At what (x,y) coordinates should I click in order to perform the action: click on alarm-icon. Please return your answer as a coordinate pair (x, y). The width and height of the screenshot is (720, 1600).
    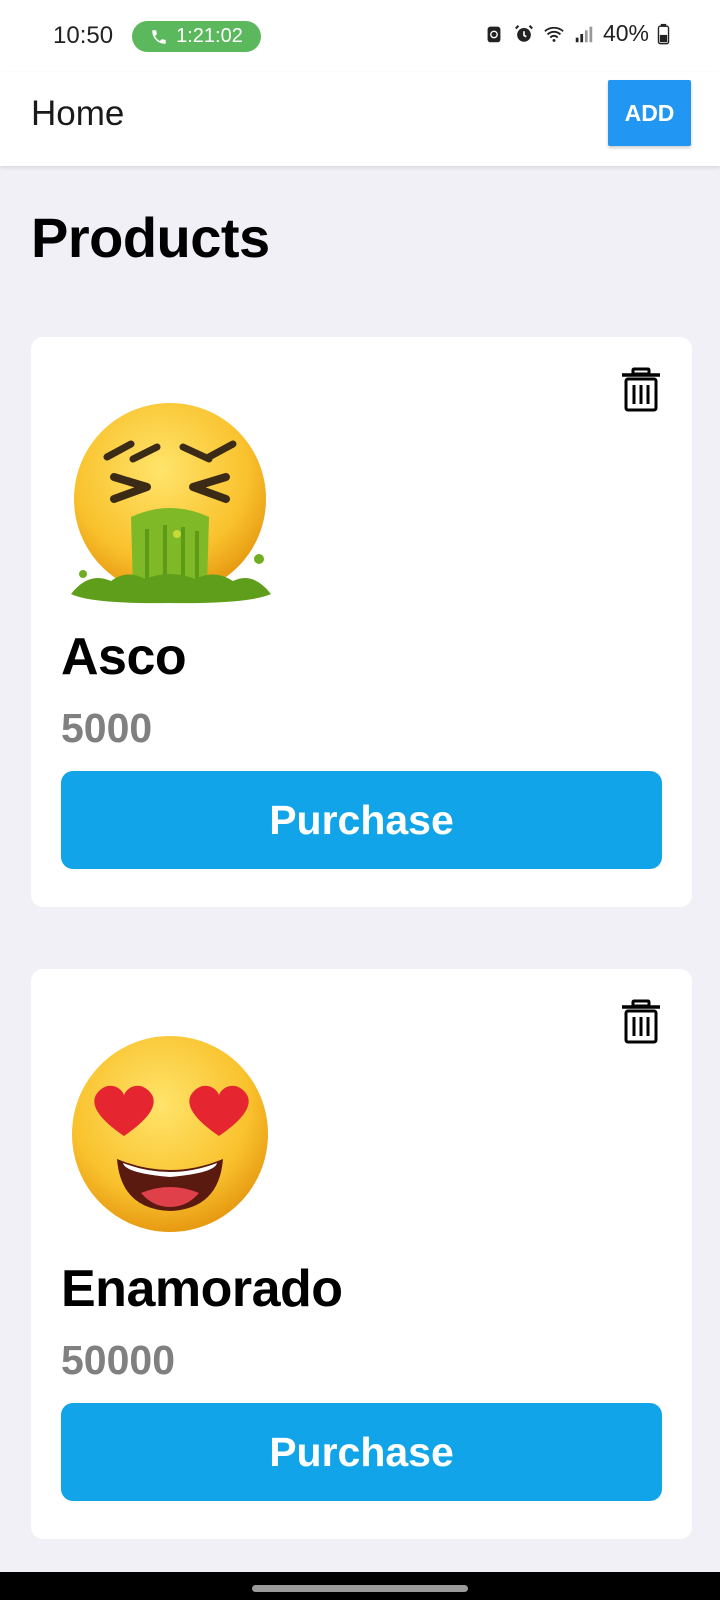
    Looking at the image, I should click on (523, 33).